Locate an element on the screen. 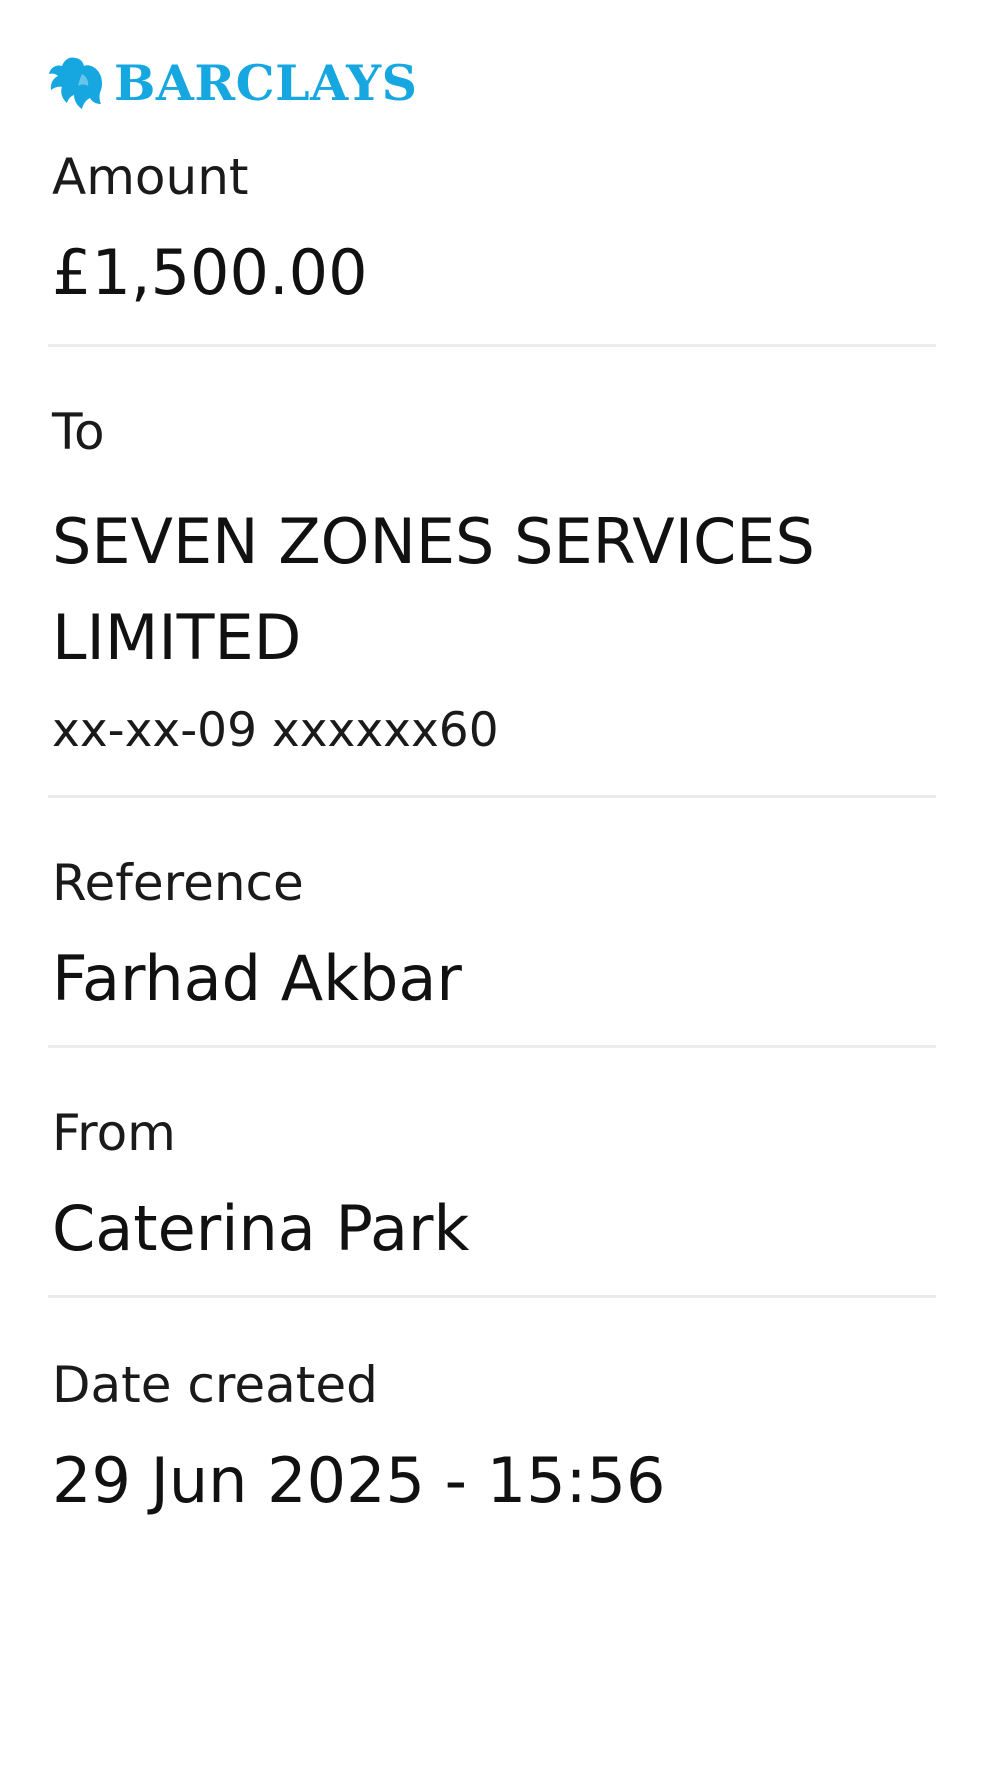  recipient-name-line2: LIMITED is located at coordinates (177, 637).